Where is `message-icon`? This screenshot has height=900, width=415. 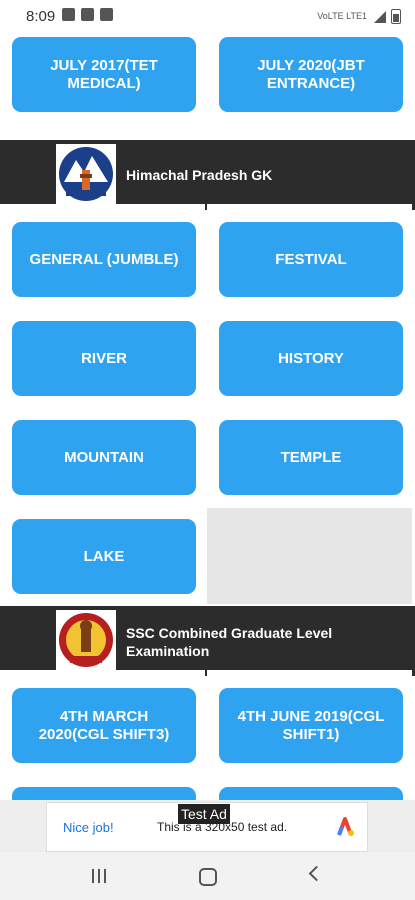 message-icon is located at coordinates (106, 14).